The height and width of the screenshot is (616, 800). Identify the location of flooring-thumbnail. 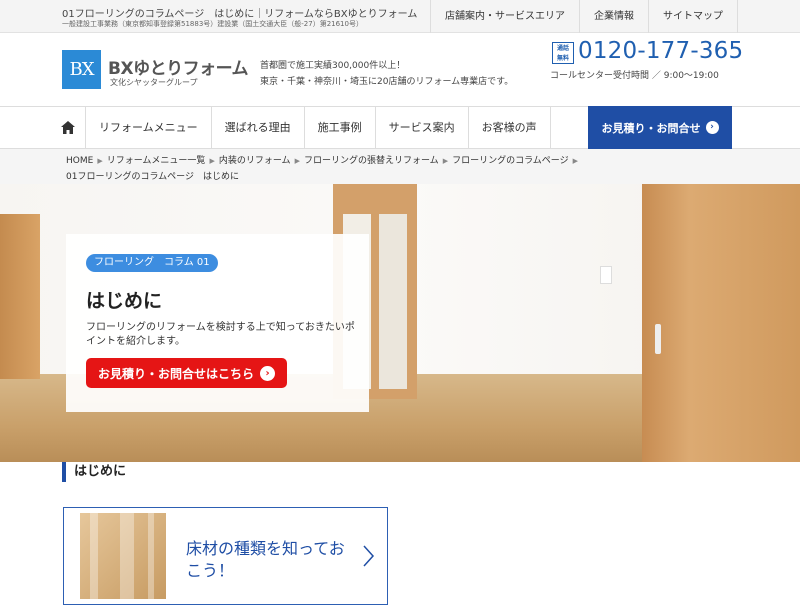
(123, 556).